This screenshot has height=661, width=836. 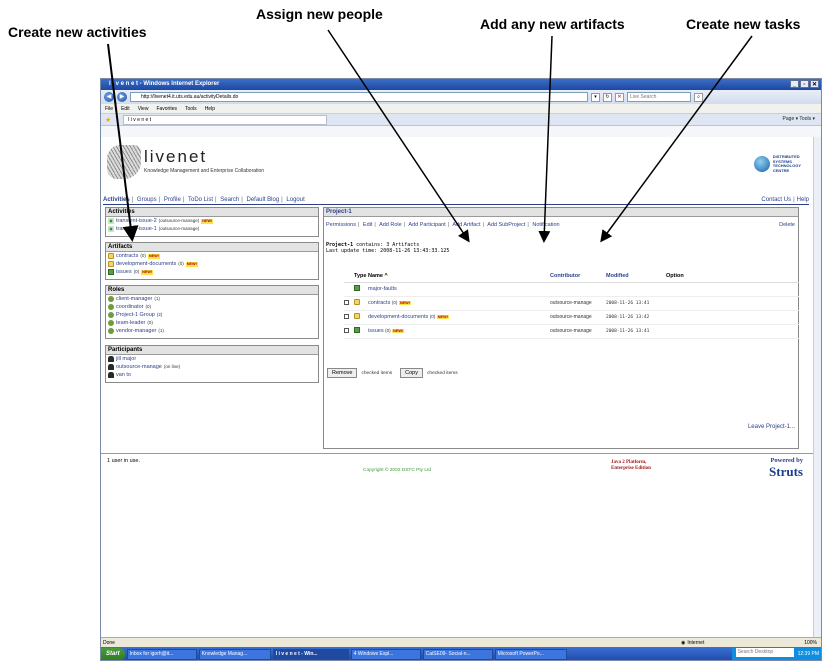 I want to click on notification-link: Notification, so click(x=545, y=225).